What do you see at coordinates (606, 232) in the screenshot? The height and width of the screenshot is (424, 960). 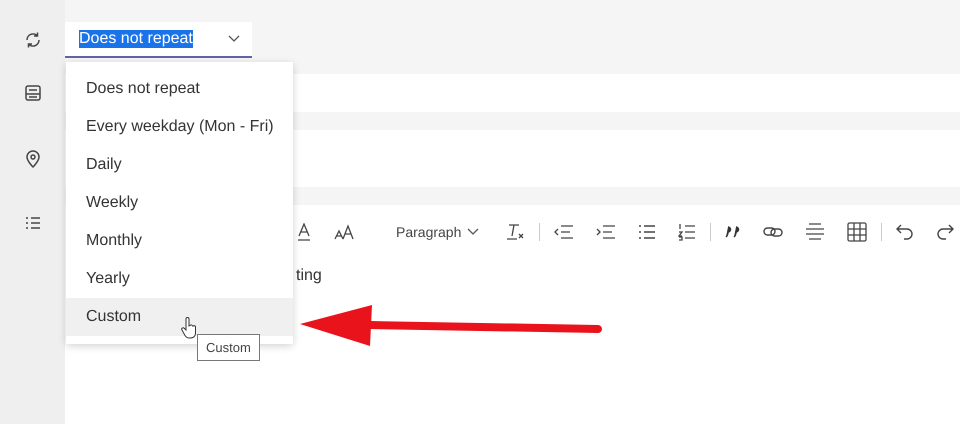 I see `indent-icon` at bounding box center [606, 232].